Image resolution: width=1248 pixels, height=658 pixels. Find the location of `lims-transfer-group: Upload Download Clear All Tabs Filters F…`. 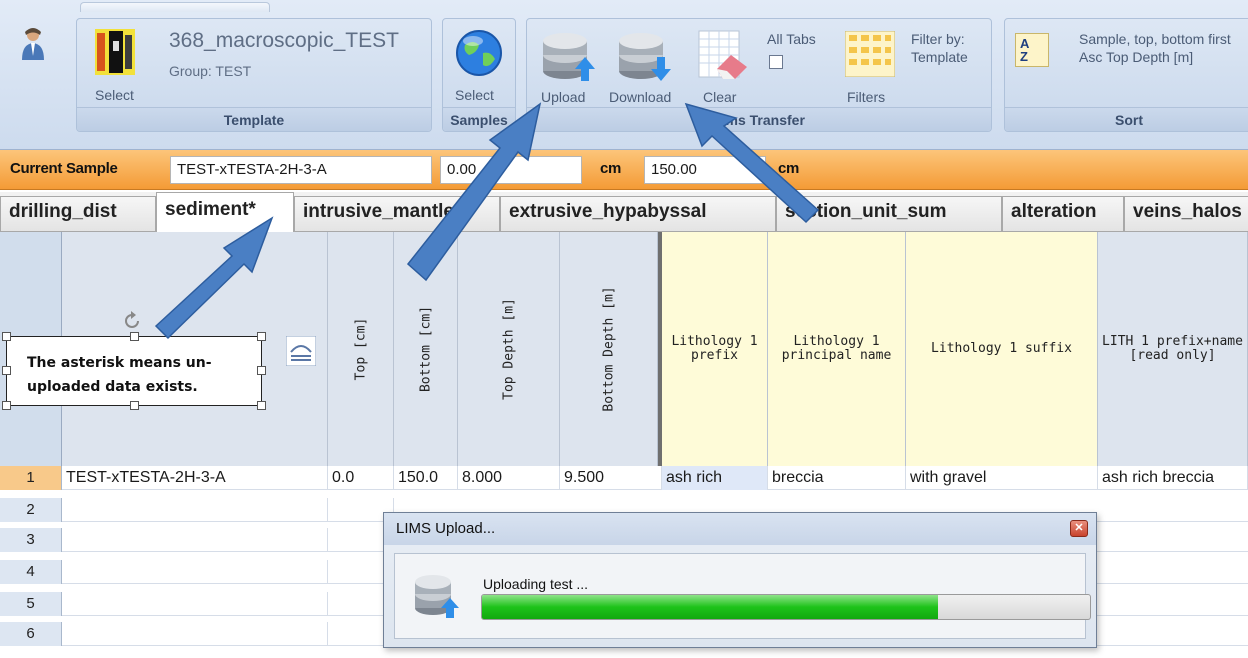

lims-transfer-group: Upload Download Clear All Tabs Filters F… is located at coordinates (759, 75).